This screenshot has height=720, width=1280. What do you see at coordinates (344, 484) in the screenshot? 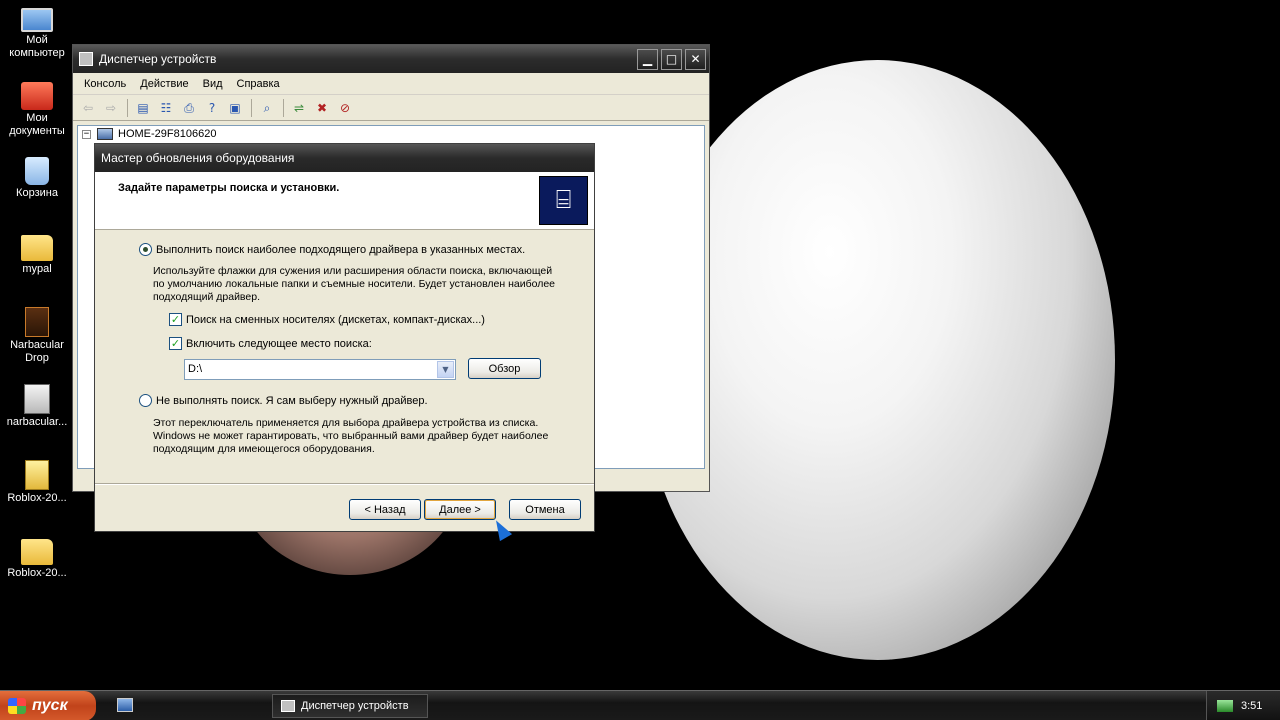
I see `wizard-separator` at bounding box center [344, 484].